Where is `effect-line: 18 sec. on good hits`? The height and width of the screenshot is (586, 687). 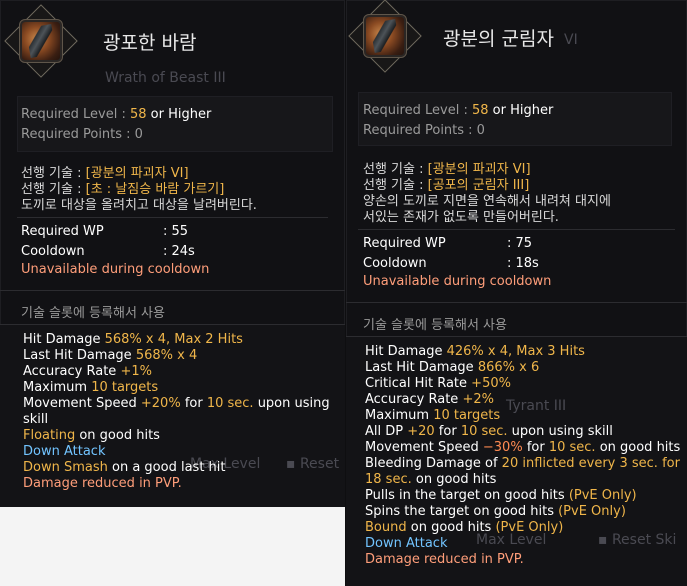
effect-line: 18 sec. on good hits is located at coordinates (431, 479).